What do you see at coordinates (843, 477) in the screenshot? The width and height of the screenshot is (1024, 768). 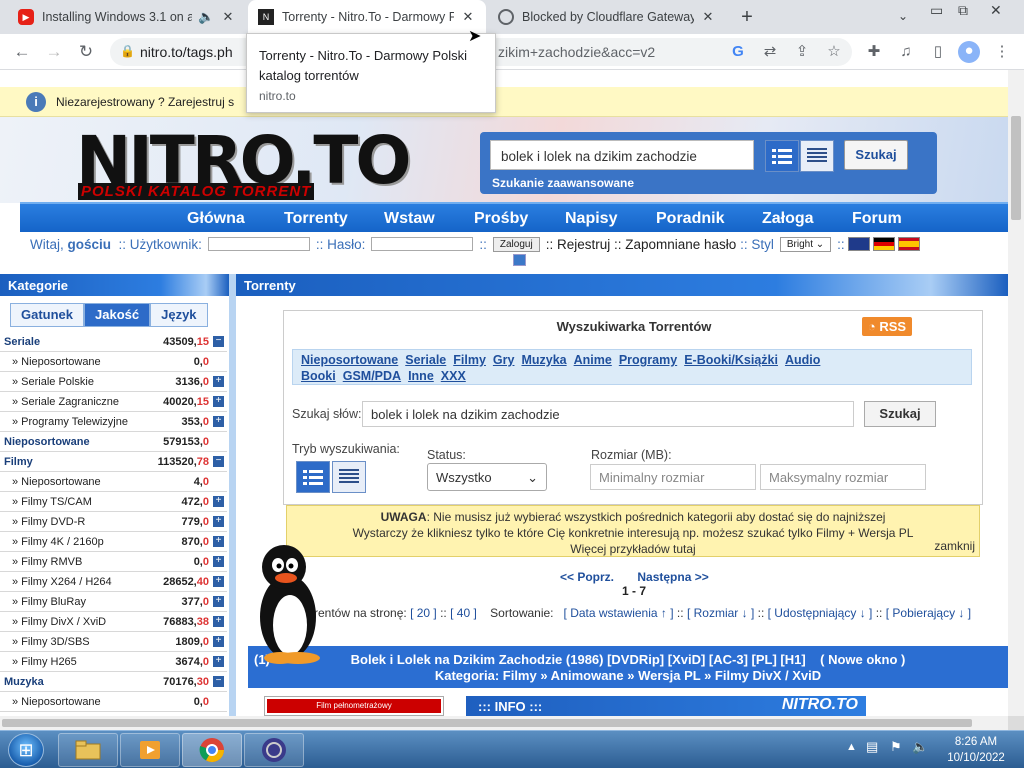 I see `max-size-input: Maksymalny rozmiar` at bounding box center [843, 477].